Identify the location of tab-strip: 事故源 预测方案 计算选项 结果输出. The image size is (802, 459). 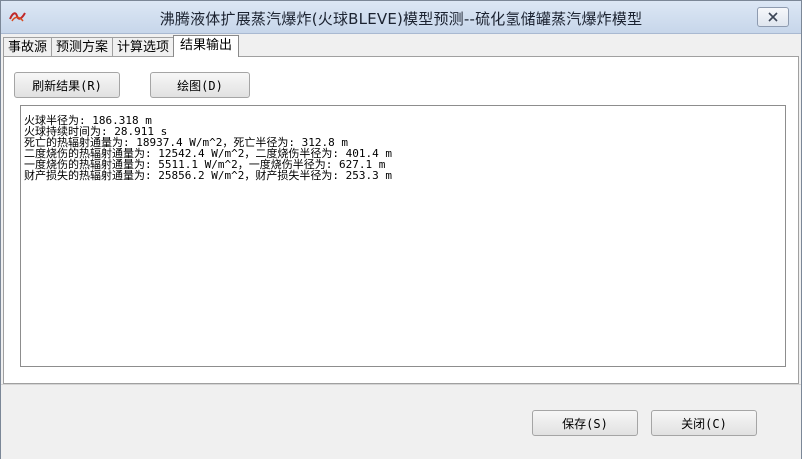
(121, 46).